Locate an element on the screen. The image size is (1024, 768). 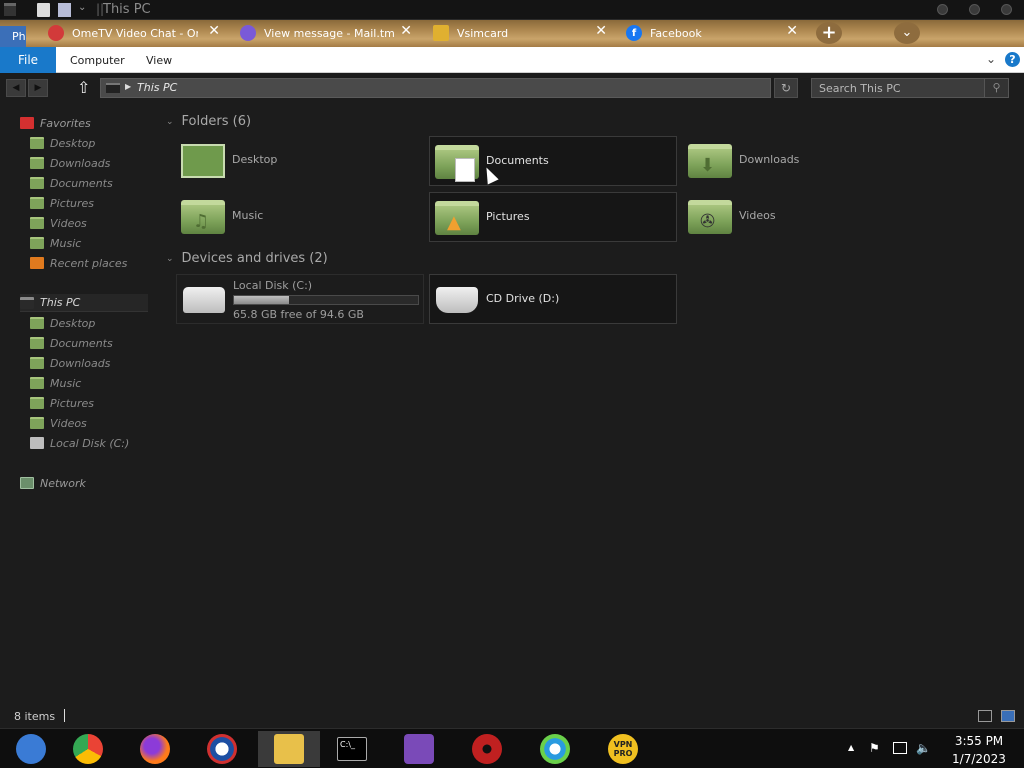
search-icon: ⚲ is located at coordinates (996, 88).